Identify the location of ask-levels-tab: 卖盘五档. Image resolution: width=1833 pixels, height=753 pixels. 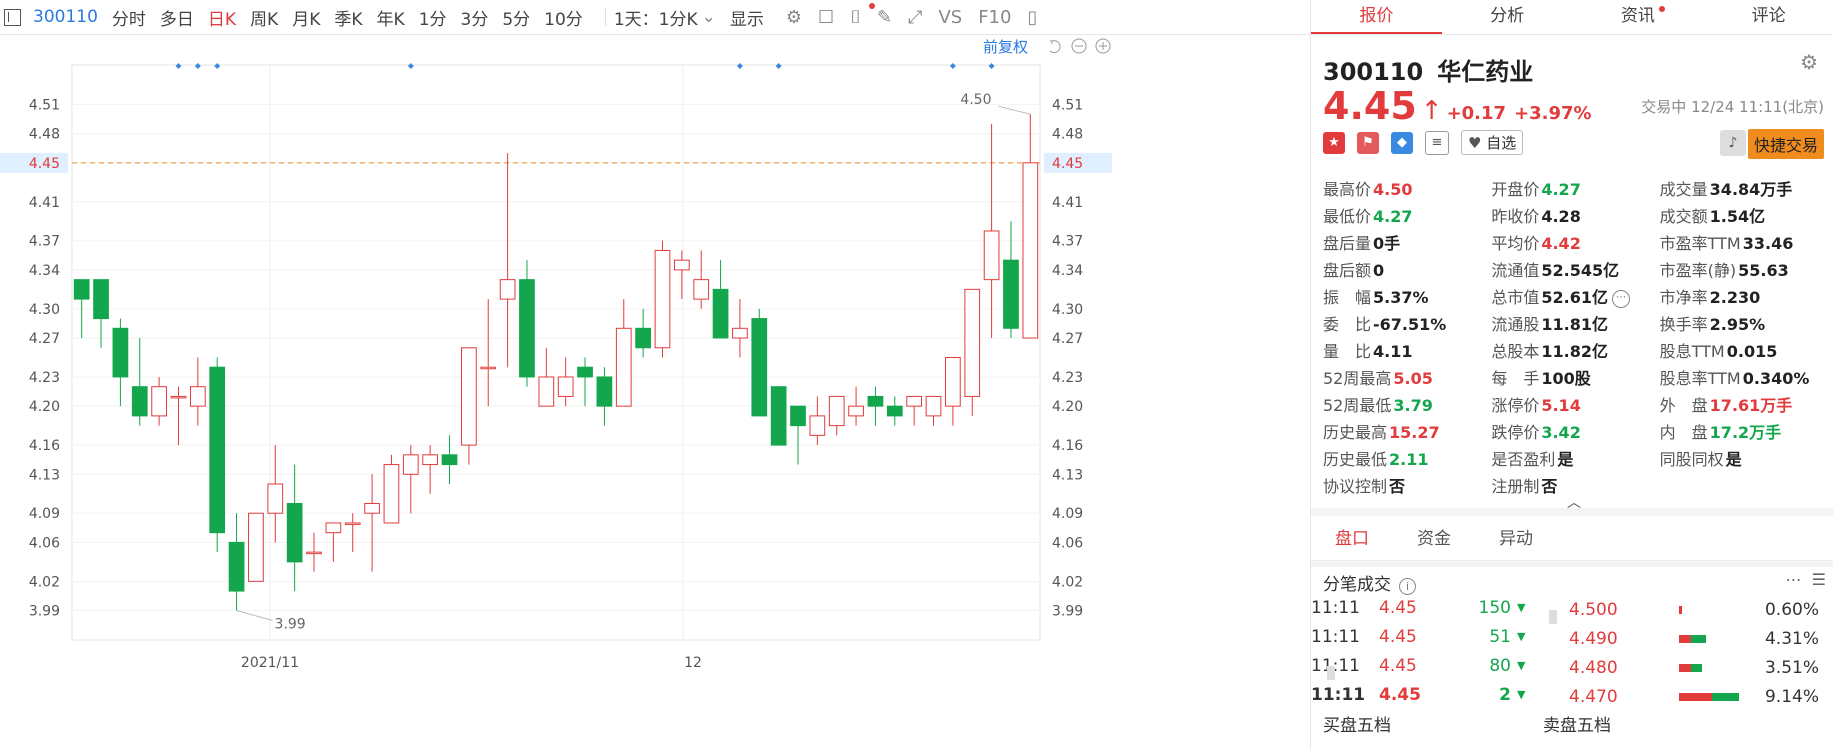
(1577, 723).